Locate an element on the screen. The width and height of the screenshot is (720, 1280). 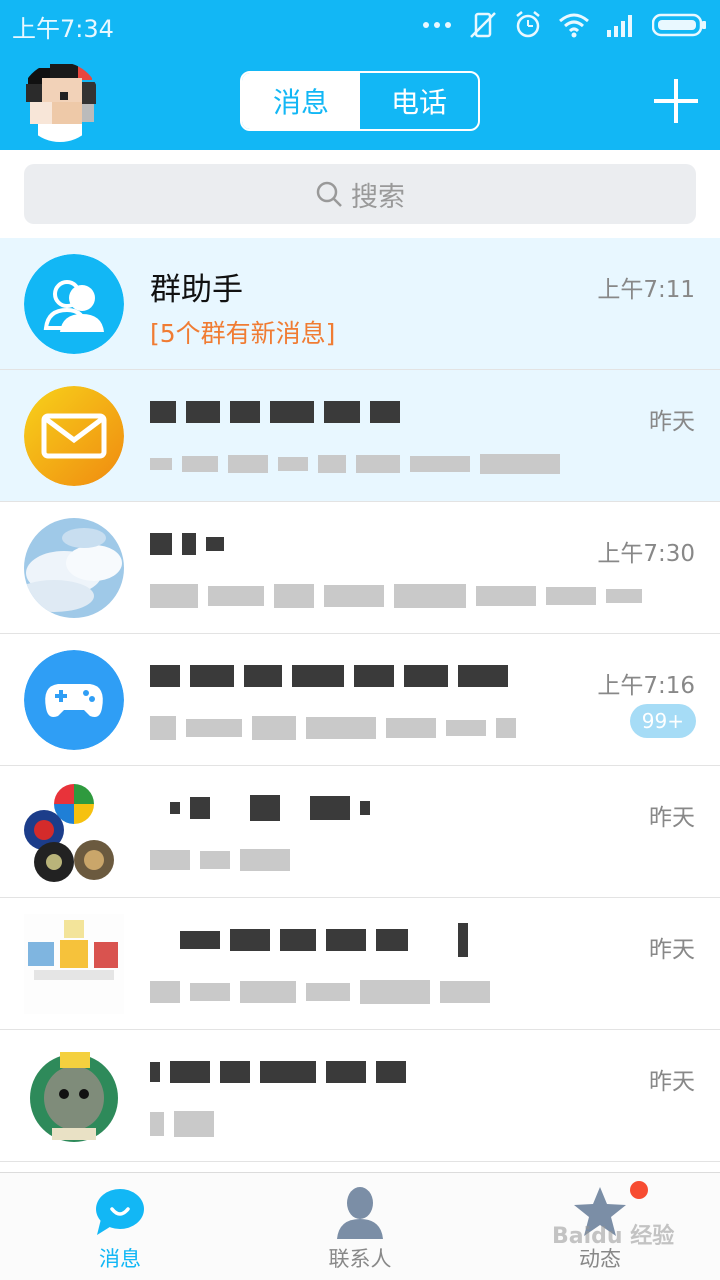
tab-messages-bottom: 消息 is located at coordinates (120, 1226).